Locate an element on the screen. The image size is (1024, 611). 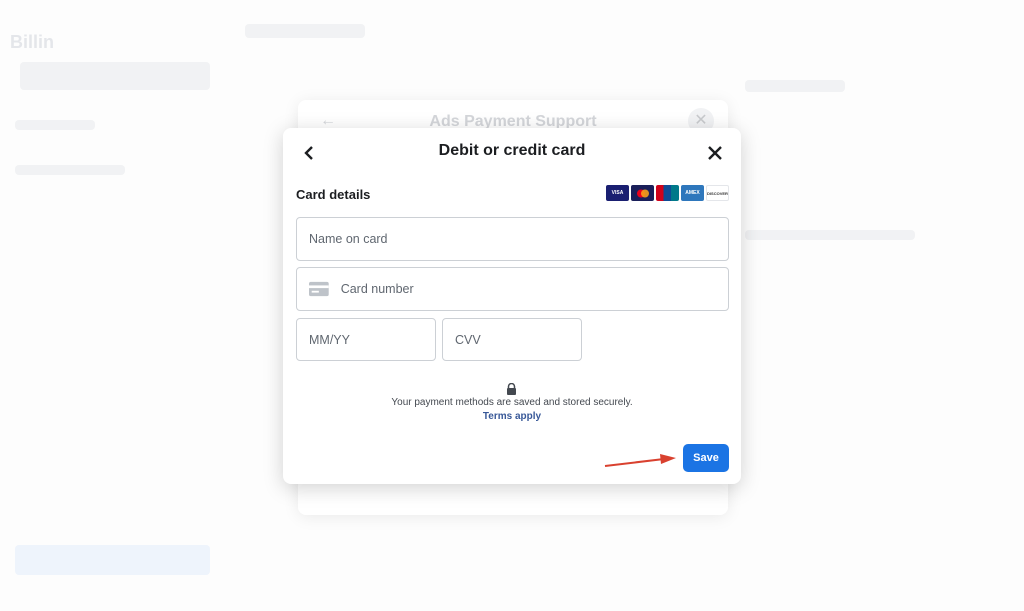
sidebar-title: Billin is located at coordinates (32, 42).